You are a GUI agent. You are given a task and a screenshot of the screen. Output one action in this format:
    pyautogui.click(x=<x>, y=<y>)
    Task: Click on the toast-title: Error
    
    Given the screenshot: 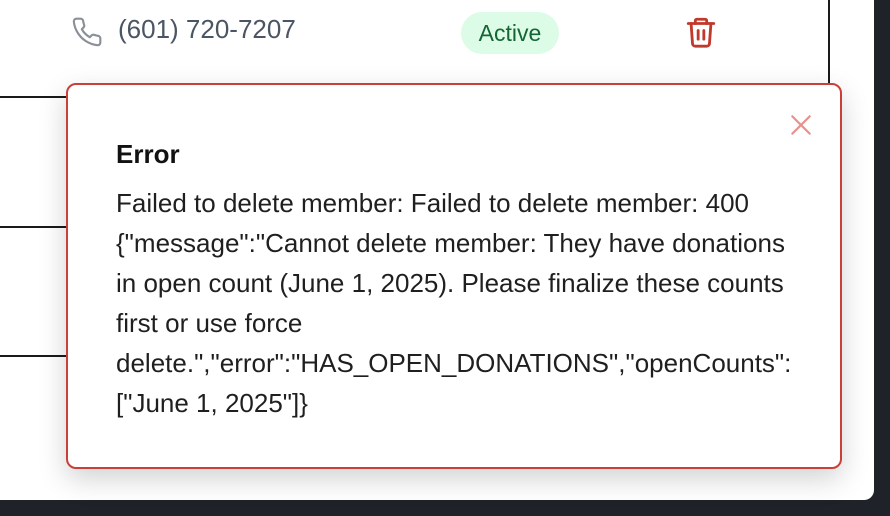 What is the action you would take?
    pyautogui.click(x=148, y=154)
    